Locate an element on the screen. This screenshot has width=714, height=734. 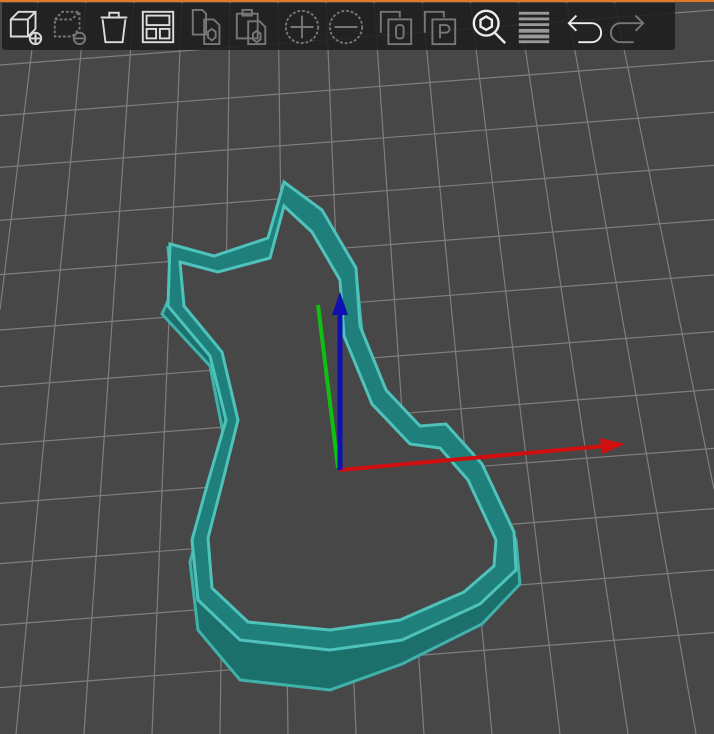
add-object-button is located at coordinates (26, 27).